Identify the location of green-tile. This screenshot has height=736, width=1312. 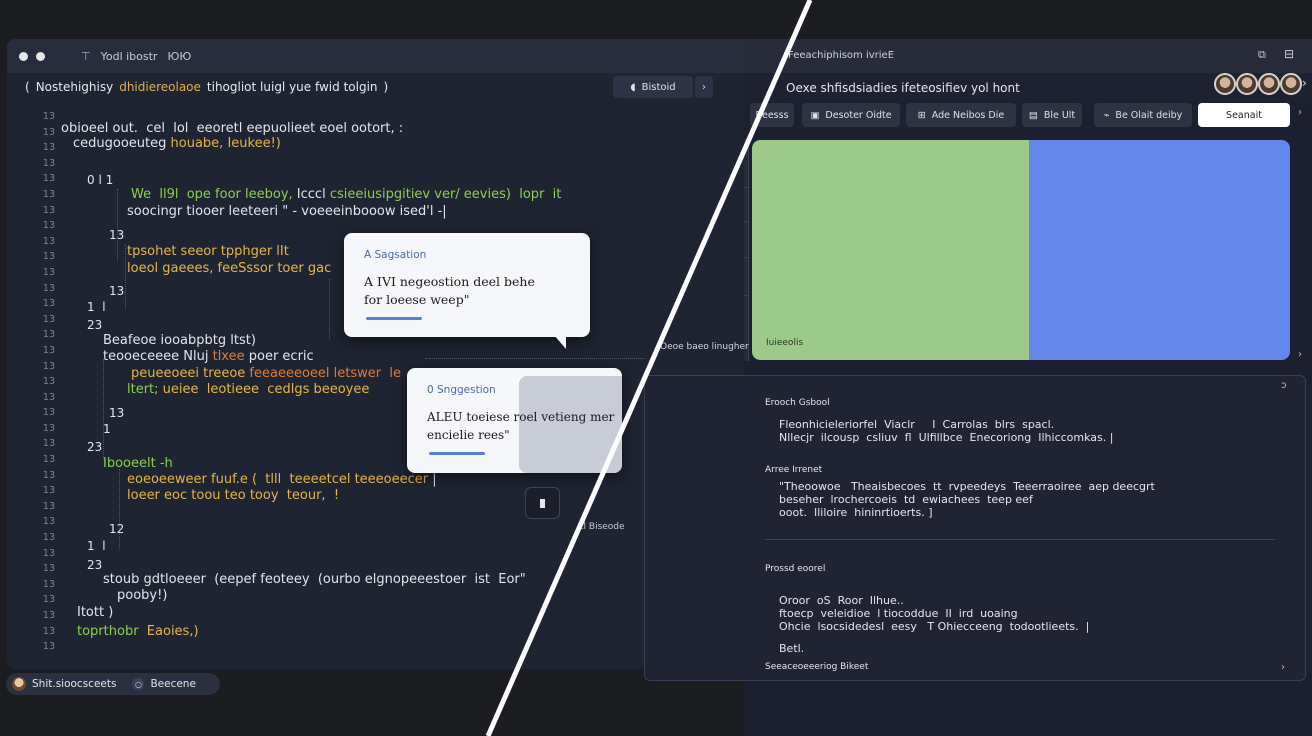
(890, 250).